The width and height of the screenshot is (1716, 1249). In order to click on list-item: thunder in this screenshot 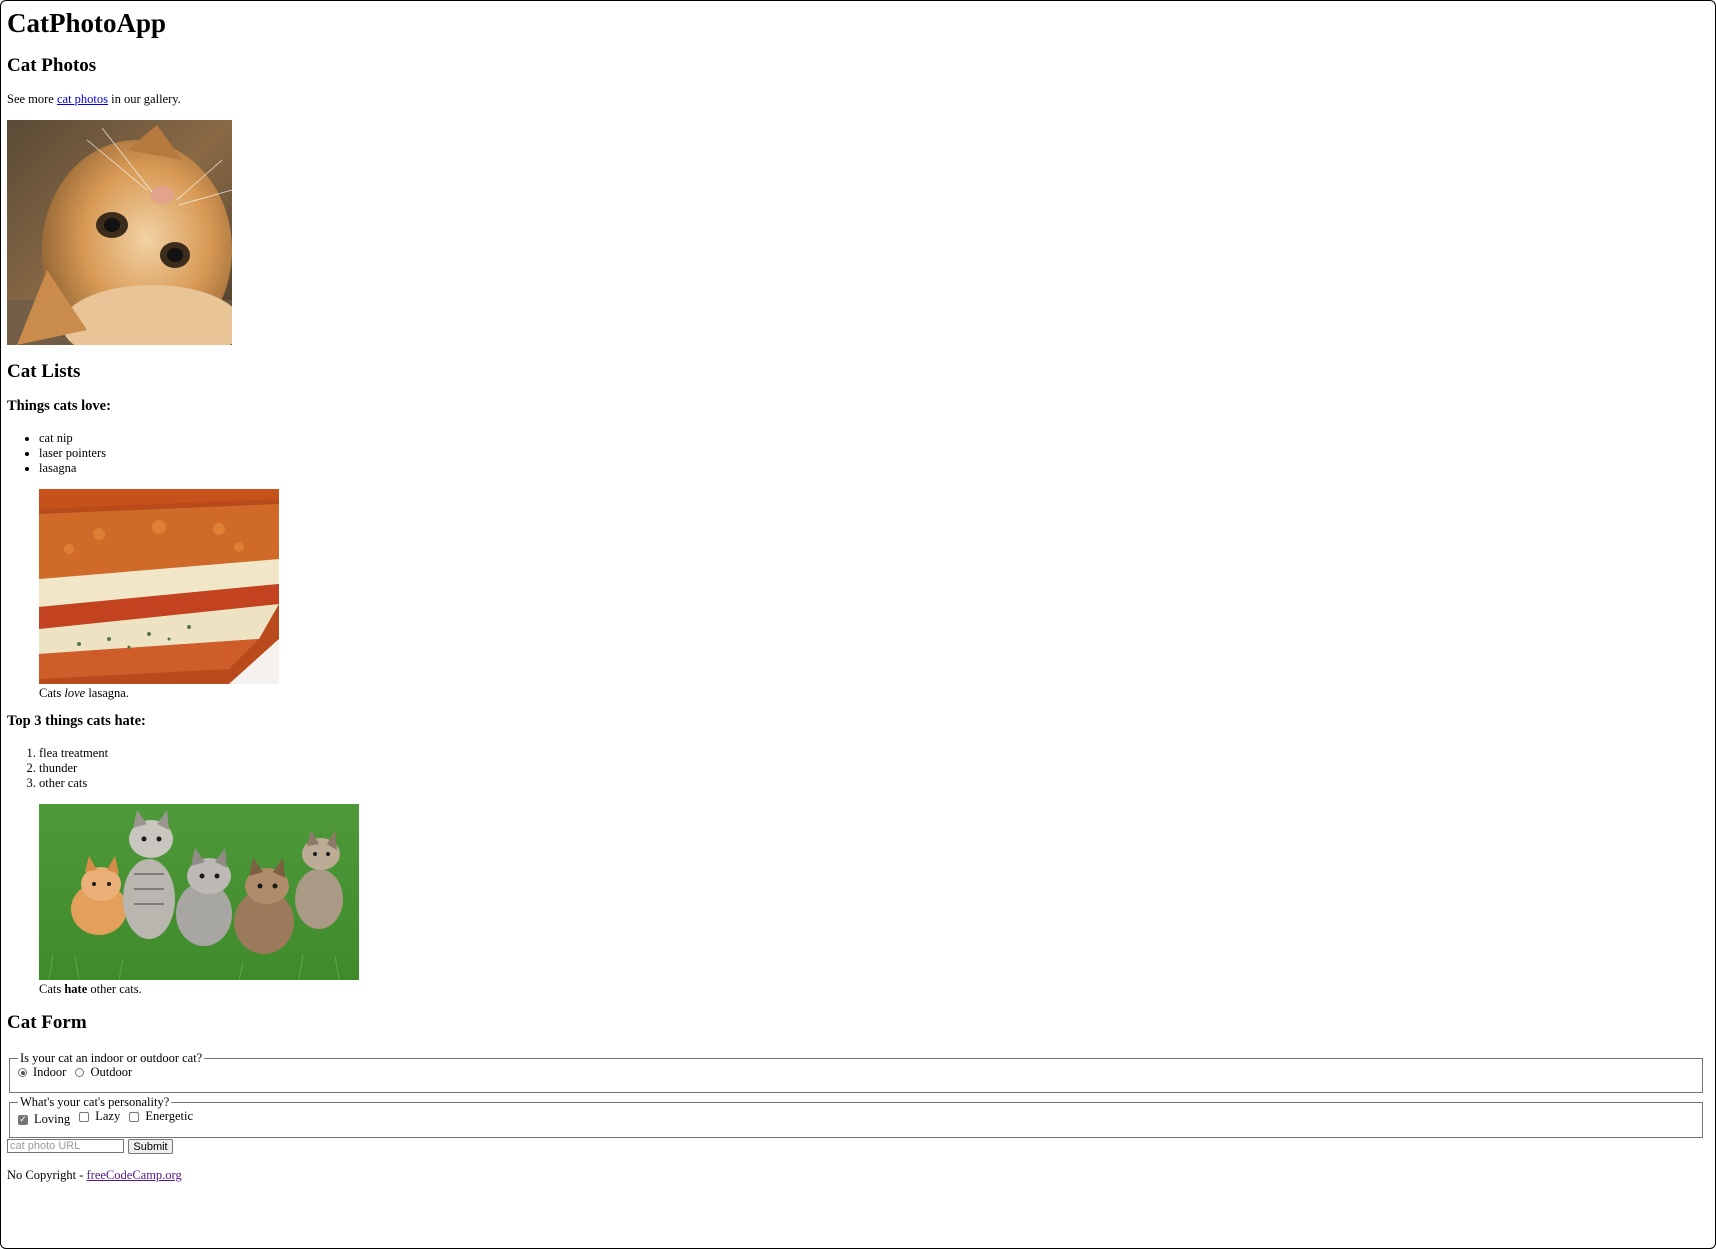, I will do `click(73, 768)`.